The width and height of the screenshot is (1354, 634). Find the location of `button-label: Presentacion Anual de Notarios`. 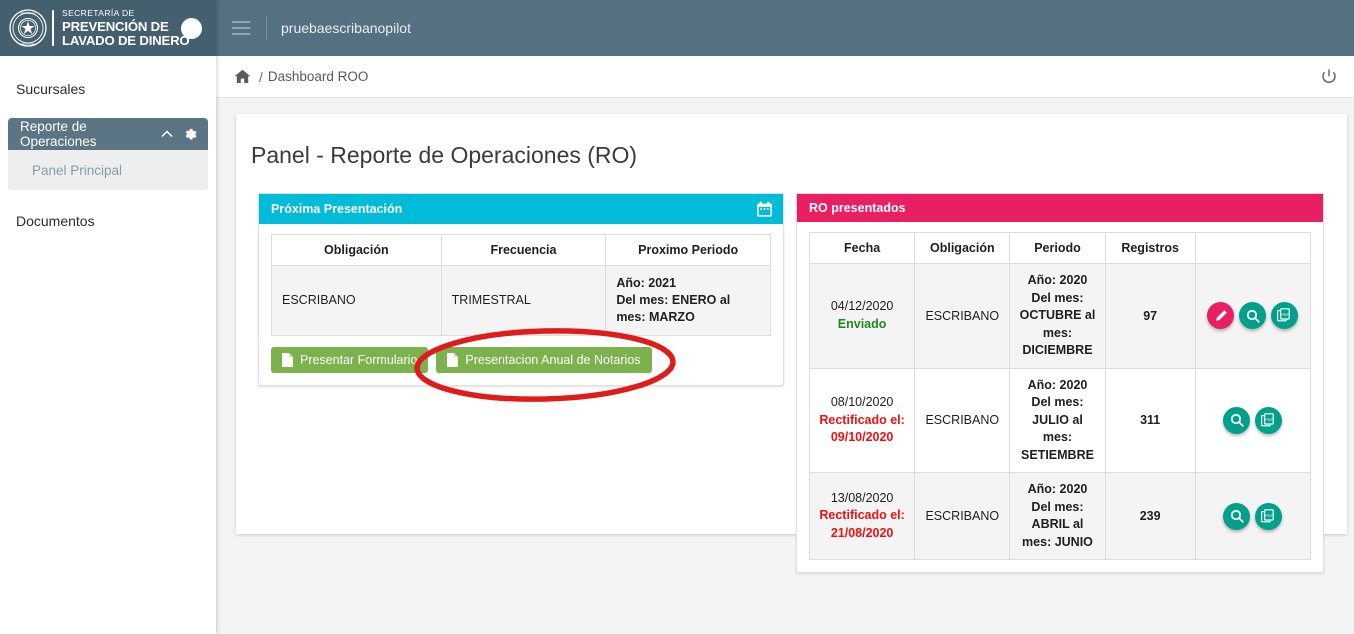

button-label: Presentacion Anual de Notarios is located at coordinates (553, 359).